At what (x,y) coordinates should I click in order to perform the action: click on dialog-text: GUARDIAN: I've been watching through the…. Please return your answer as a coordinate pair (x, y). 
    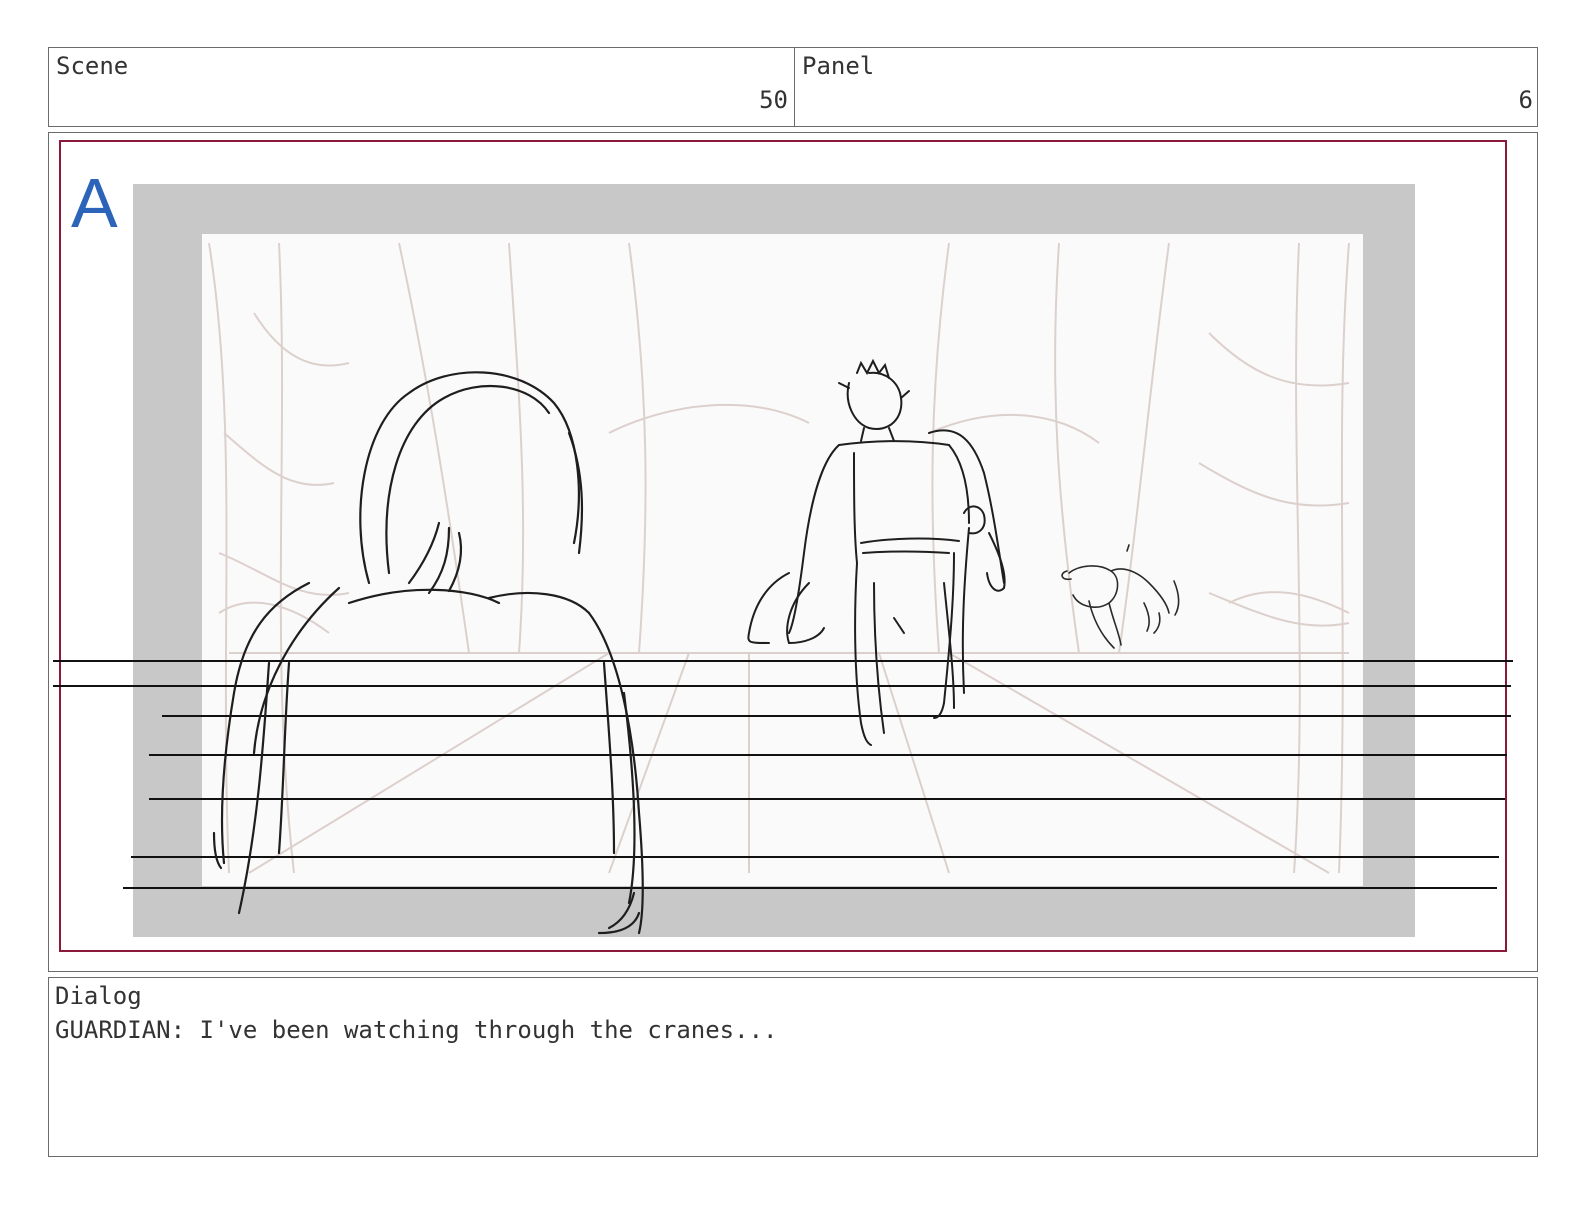
    Looking at the image, I should click on (416, 1030).